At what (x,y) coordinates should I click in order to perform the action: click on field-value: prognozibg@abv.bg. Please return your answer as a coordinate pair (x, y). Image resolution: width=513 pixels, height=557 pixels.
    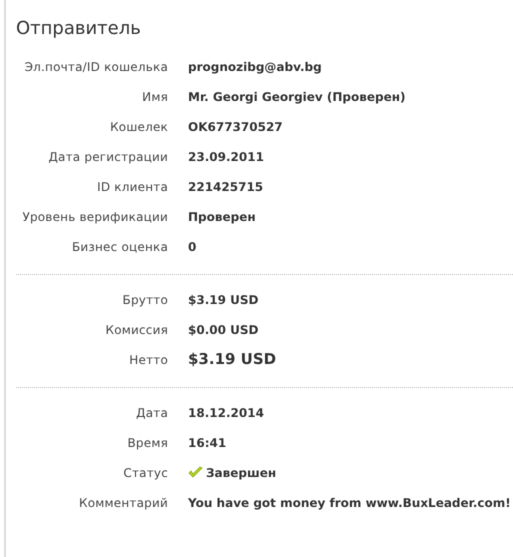
    Looking at the image, I should click on (255, 67).